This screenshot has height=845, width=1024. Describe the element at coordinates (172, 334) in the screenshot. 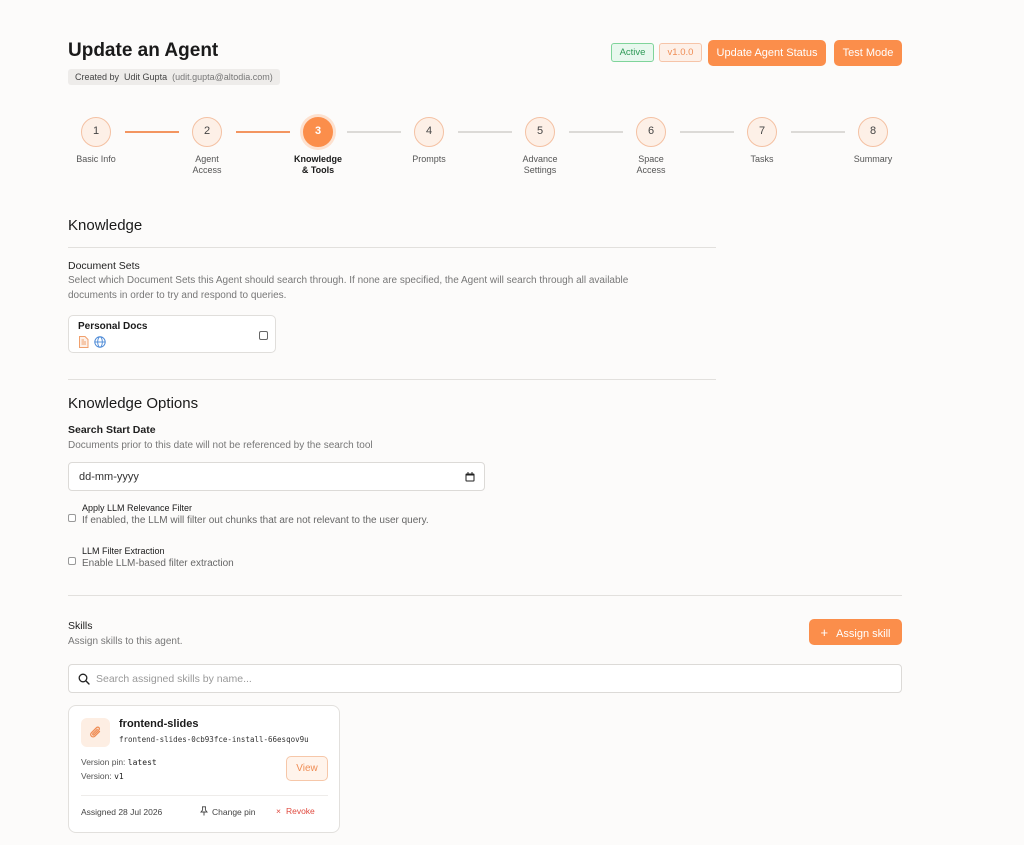

I see `document-set-card-personal-docs: Personal Docs` at that location.